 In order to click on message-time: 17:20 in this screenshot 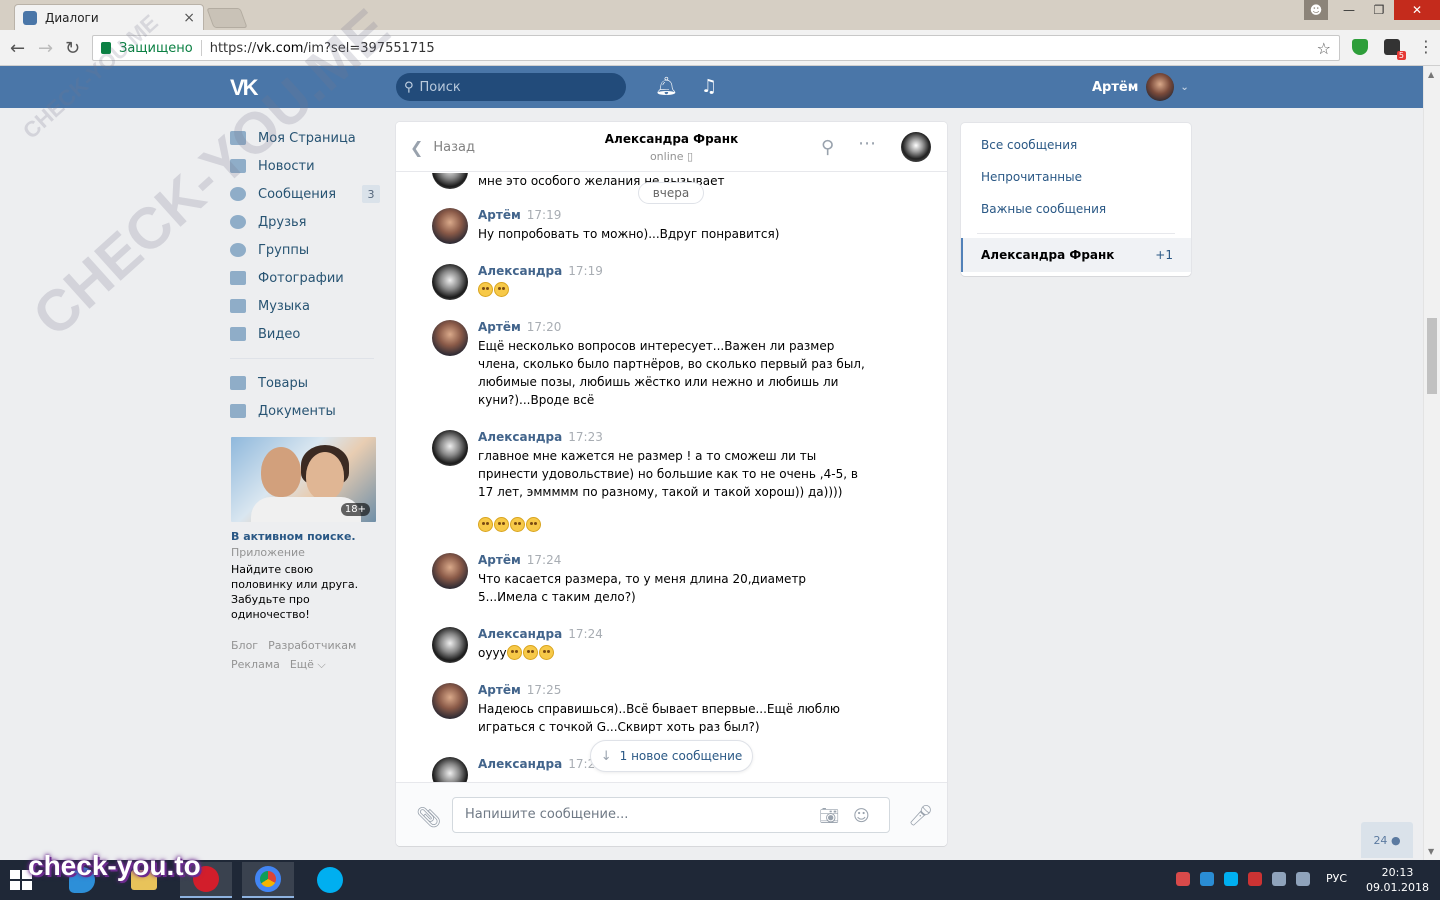, I will do `click(544, 327)`.